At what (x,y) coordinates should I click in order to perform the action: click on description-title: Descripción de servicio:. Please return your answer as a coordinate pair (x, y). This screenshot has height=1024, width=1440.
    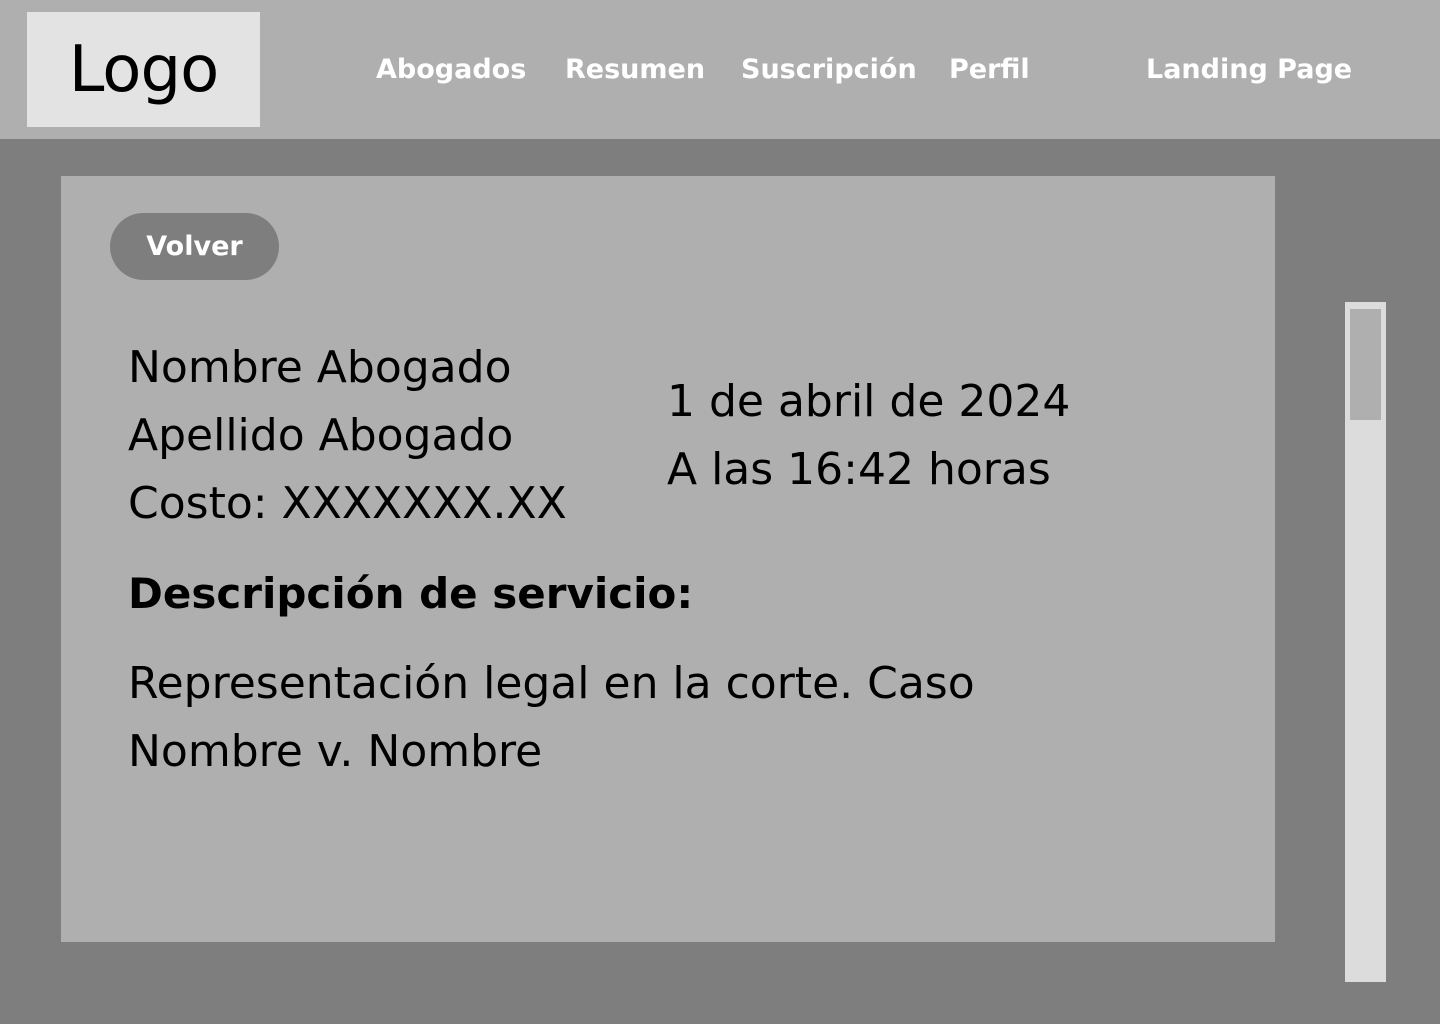
    Looking at the image, I should click on (411, 593).